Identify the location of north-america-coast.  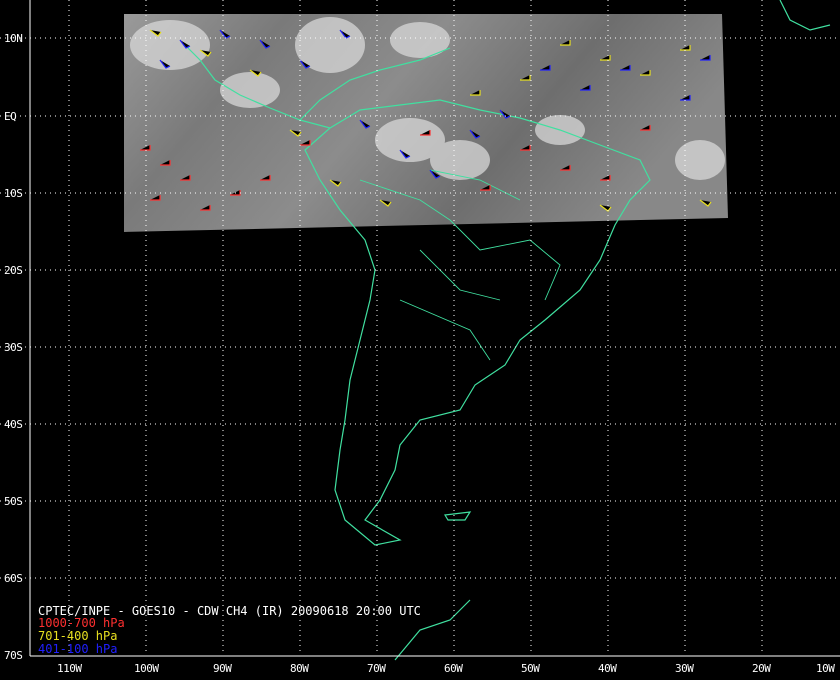
(805, 15).